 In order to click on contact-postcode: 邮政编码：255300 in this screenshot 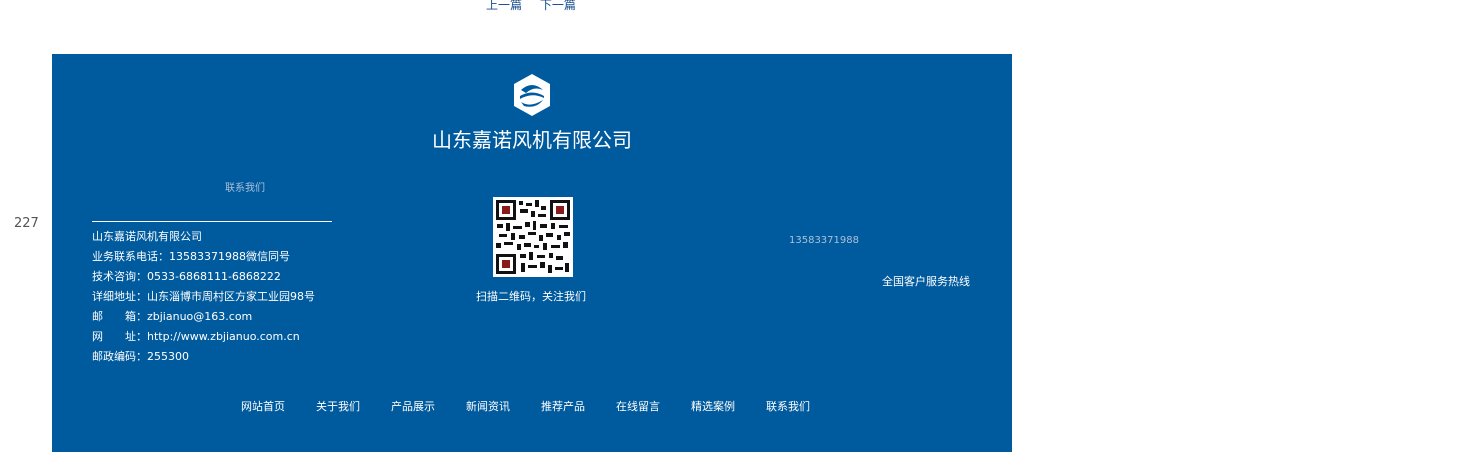, I will do `click(140, 356)`.